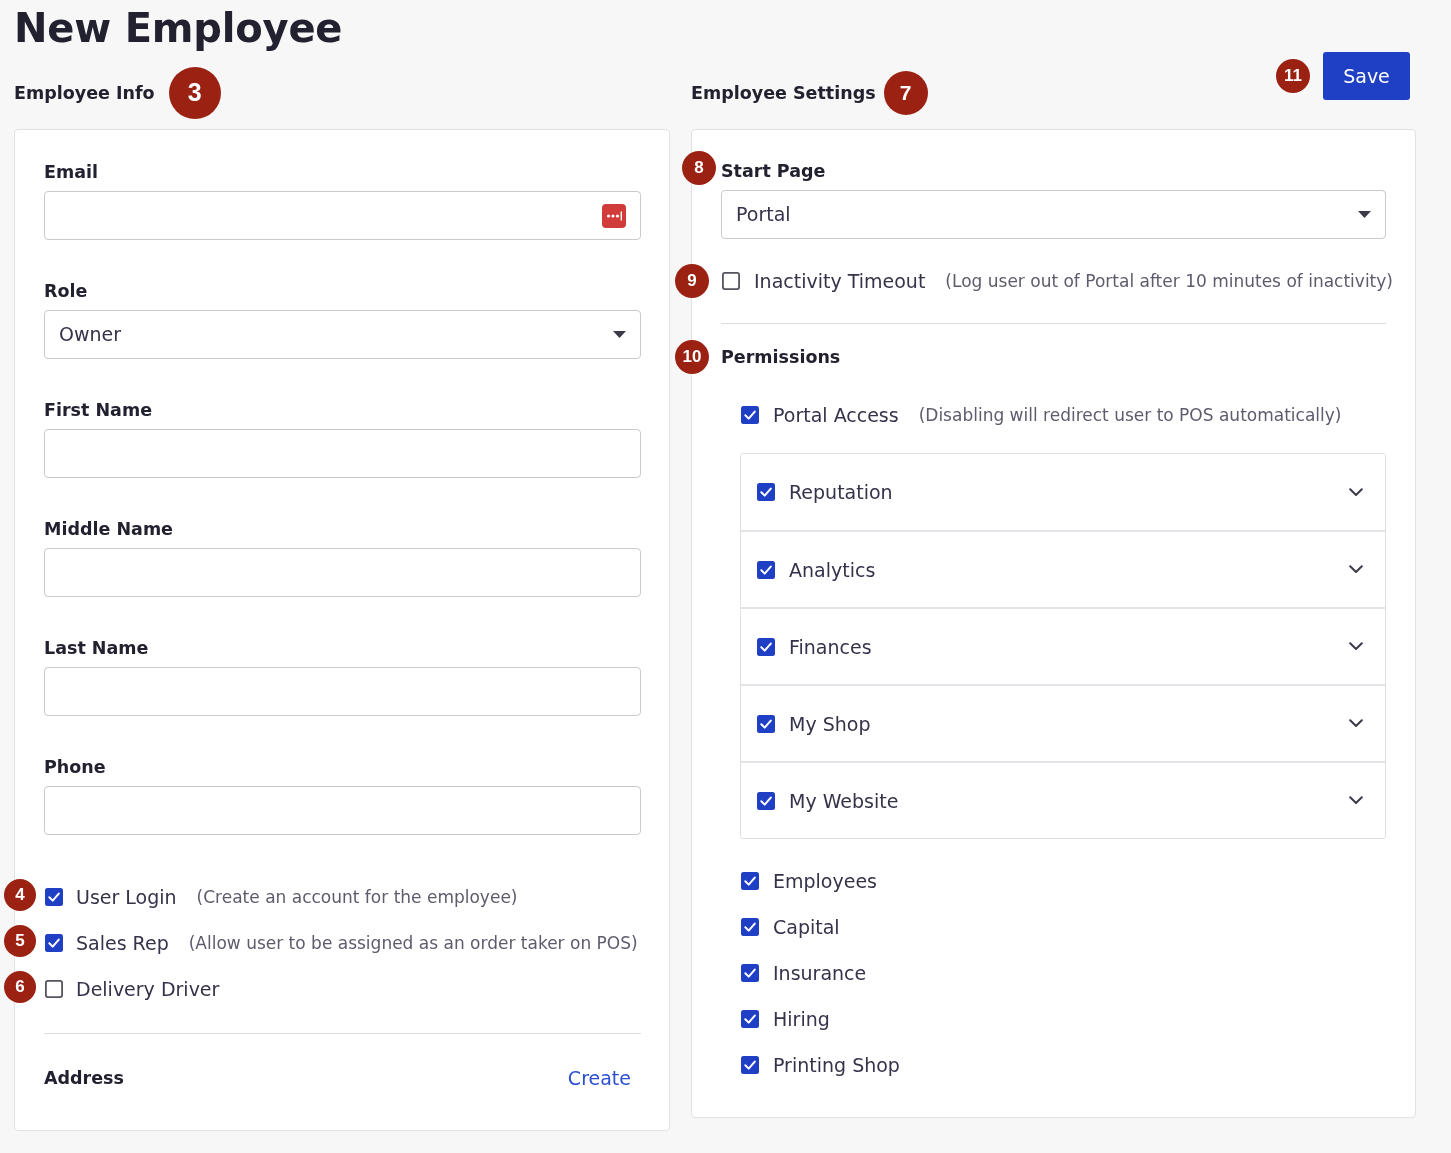 Image resolution: width=1451 pixels, height=1153 pixels. Describe the element at coordinates (830, 646) in the screenshot. I see `checkbox-label: Finances` at that location.